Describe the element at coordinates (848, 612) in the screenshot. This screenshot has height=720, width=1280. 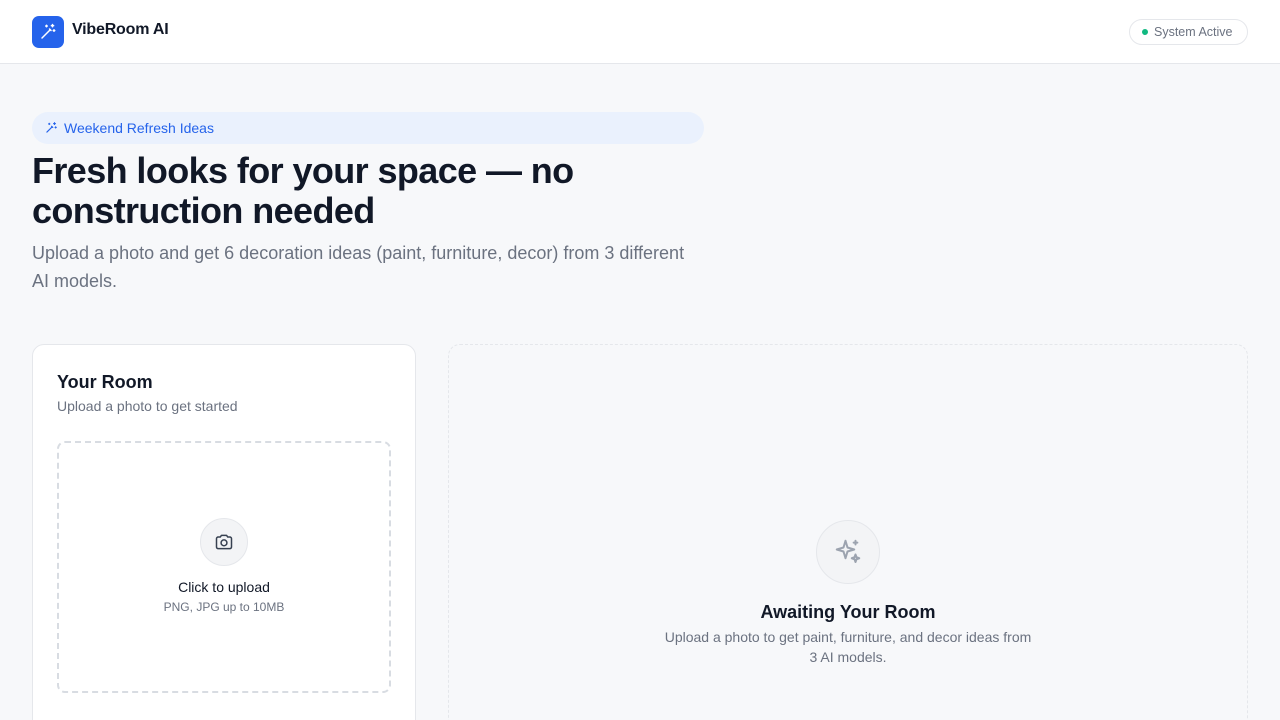
I see `awaiting-title: Awaiting Your Room` at that location.